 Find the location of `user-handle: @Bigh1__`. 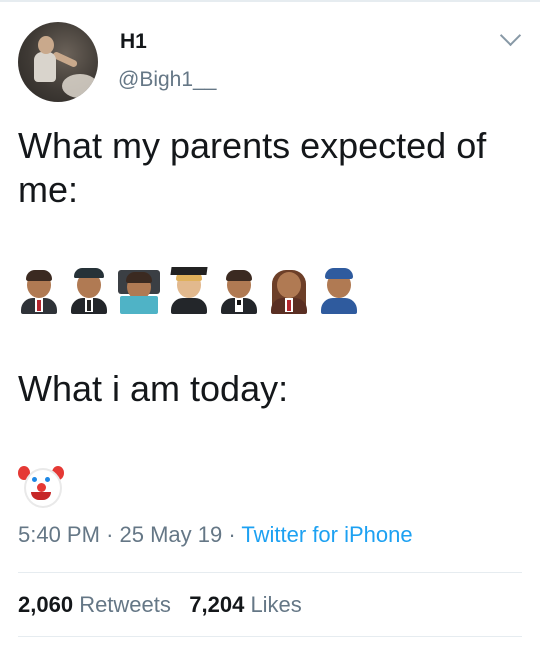

user-handle: @Bigh1__ is located at coordinates (167, 80).